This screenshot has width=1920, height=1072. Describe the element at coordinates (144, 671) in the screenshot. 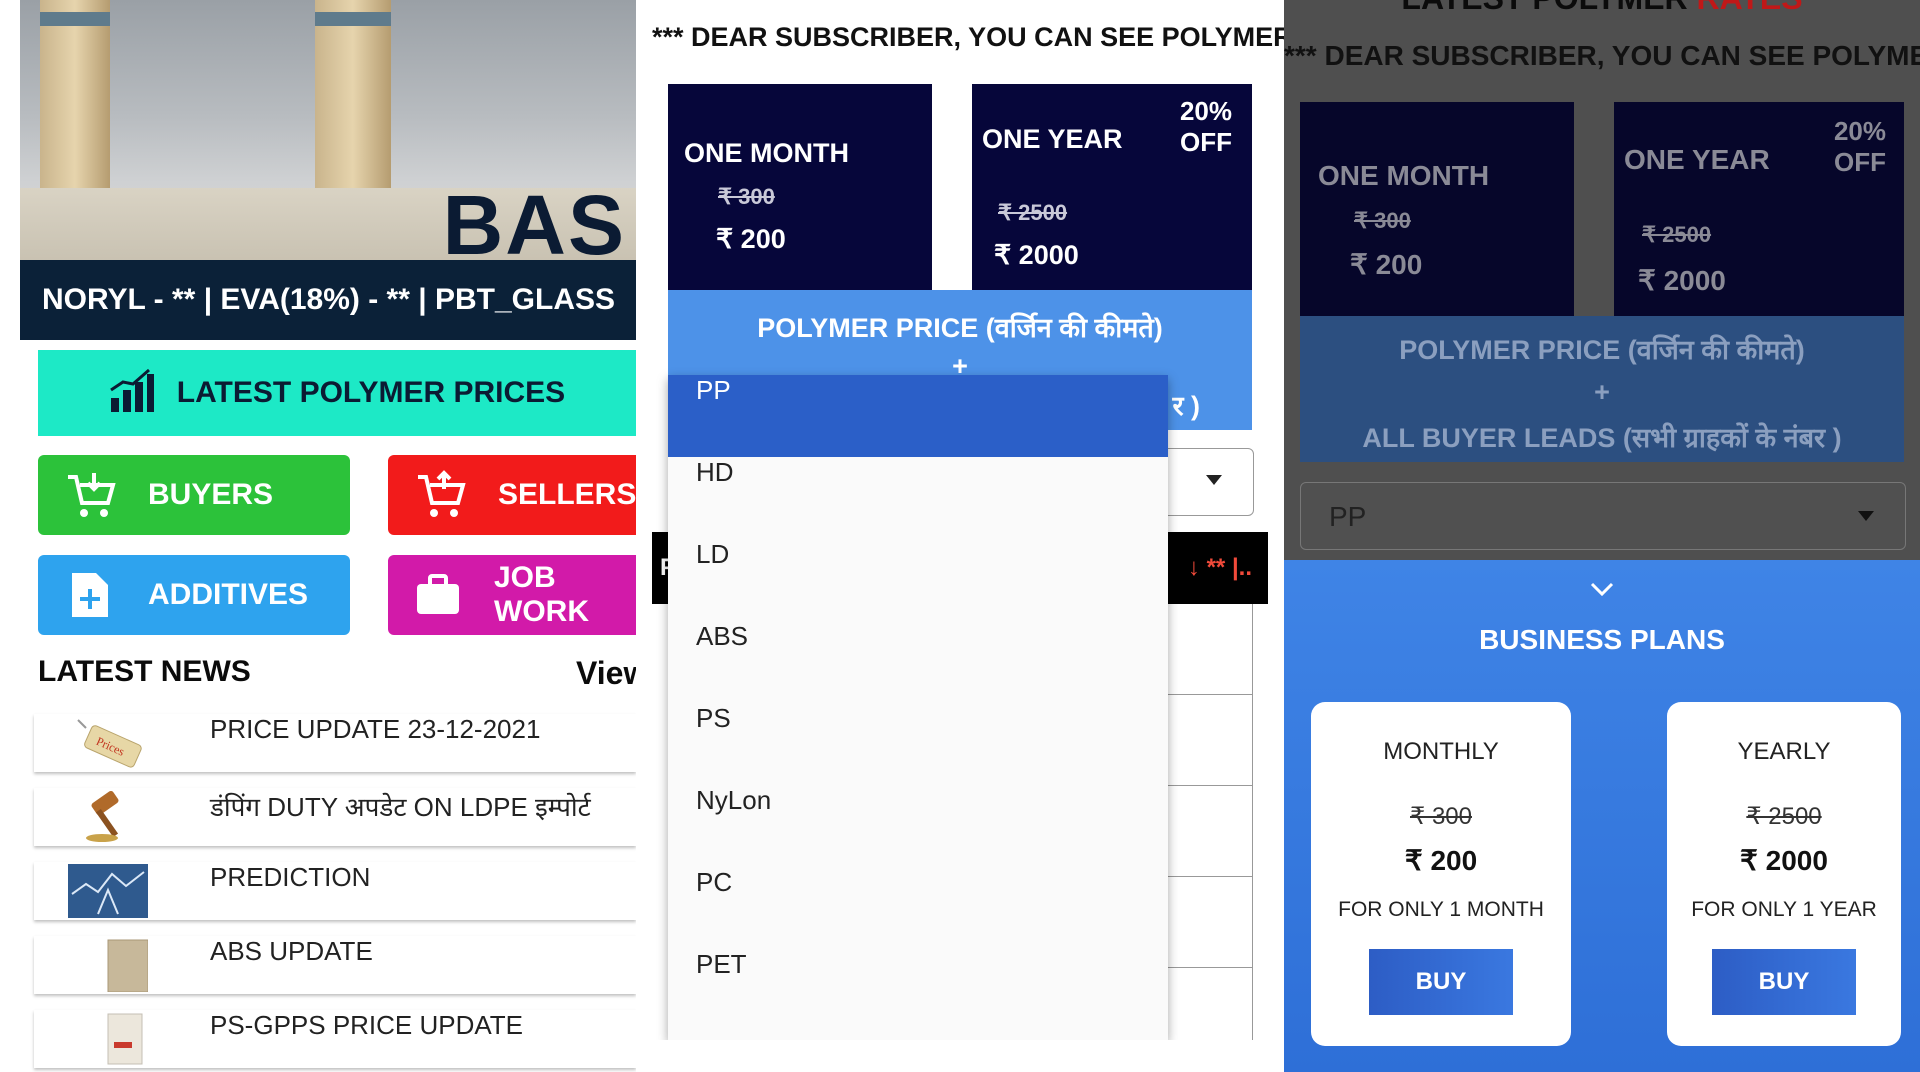

I see `latest-news-heading: LATEST NEWS` at that location.